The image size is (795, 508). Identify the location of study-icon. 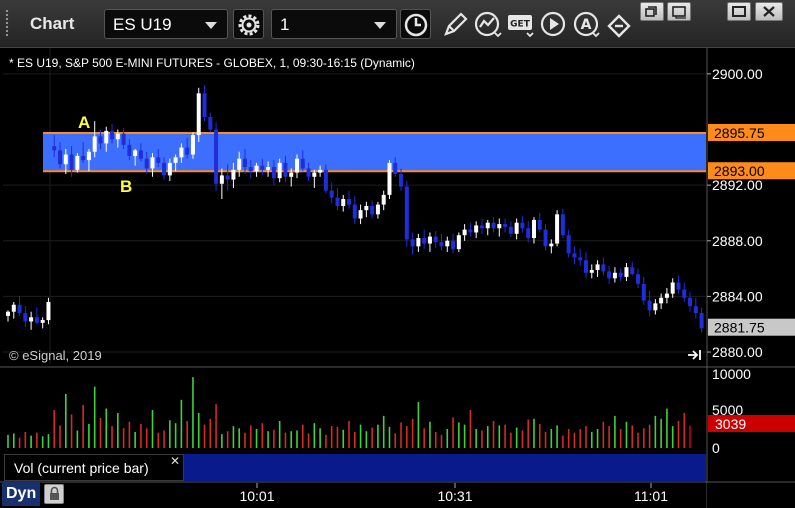
(488, 24).